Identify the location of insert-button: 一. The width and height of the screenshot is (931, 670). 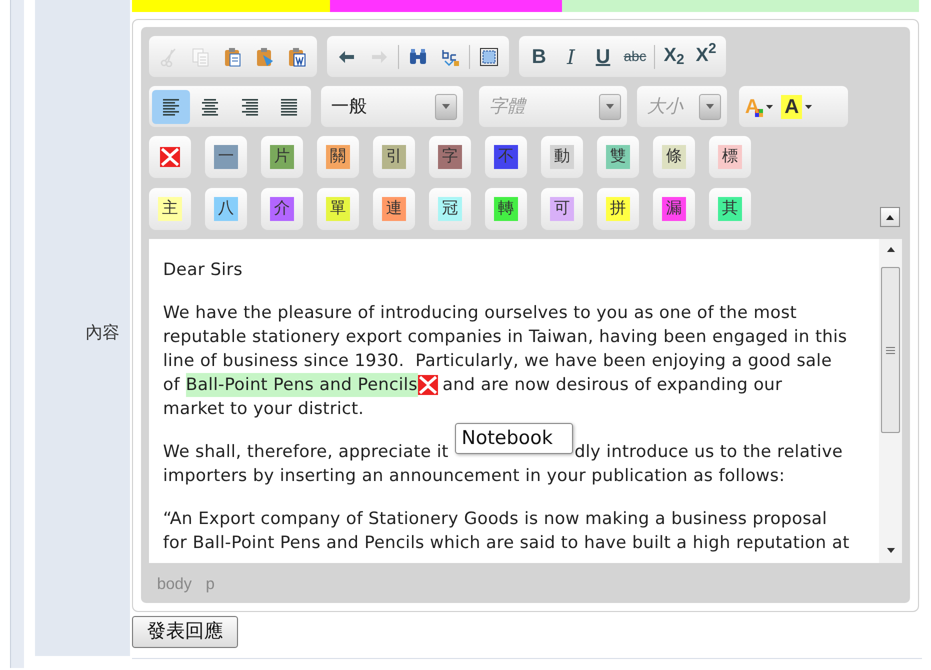
(226, 157).